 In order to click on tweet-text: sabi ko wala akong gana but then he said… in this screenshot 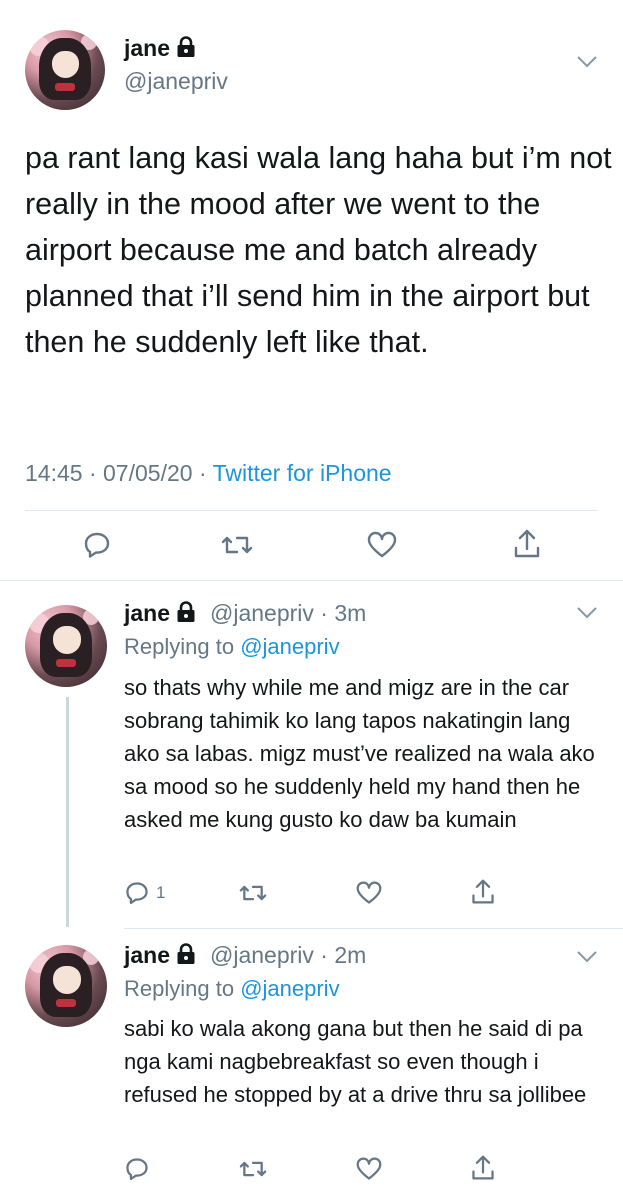, I will do `click(355, 1061)`.